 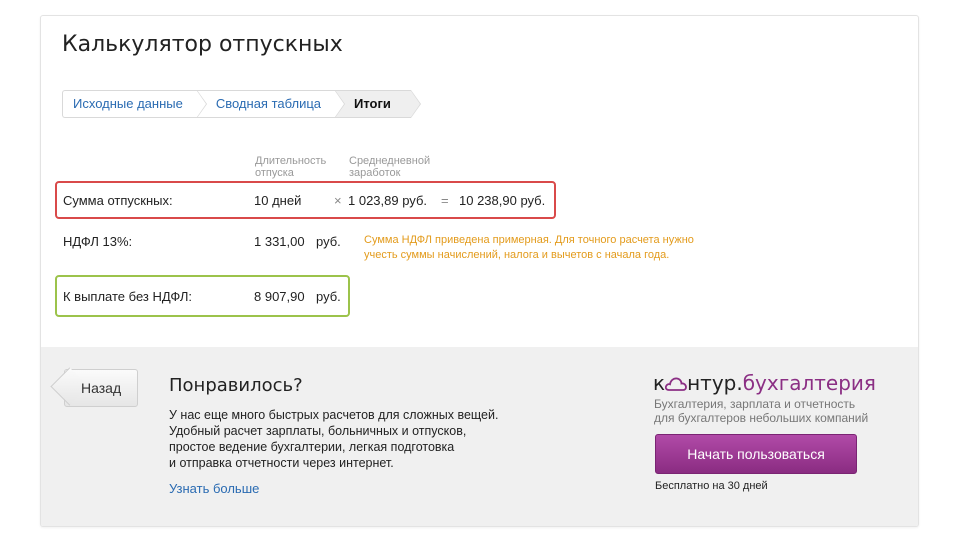 What do you see at coordinates (128, 103) in the screenshot?
I see `step-label: Исходные данные` at bounding box center [128, 103].